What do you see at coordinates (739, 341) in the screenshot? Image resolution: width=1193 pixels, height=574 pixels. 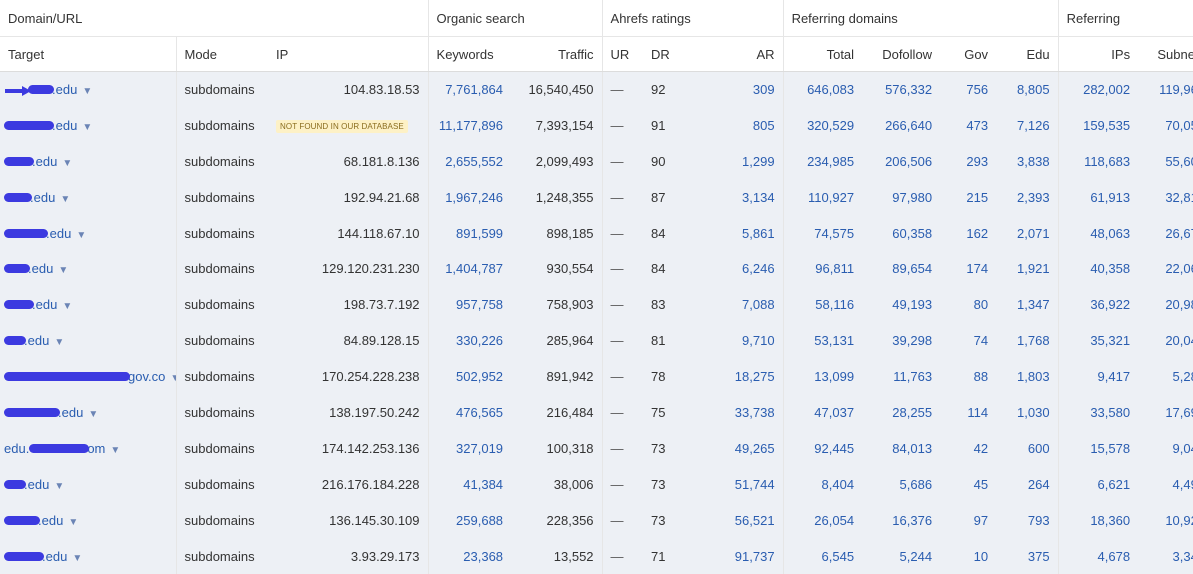 I see `ar-cell: 9,710` at bounding box center [739, 341].